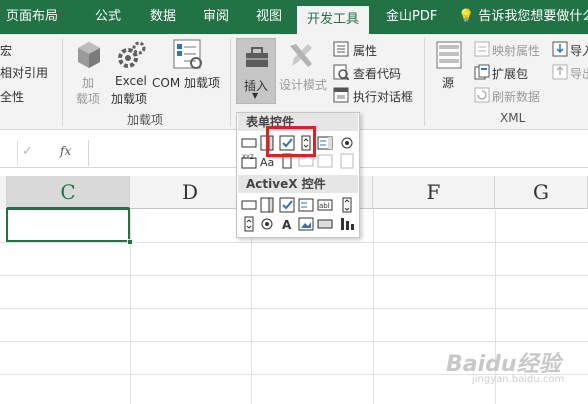 The width and height of the screenshot is (588, 404). What do you see at coordinates (434, 192) in the screenshot?
I see `column-header-f: F` at bounding box center [434, 192].